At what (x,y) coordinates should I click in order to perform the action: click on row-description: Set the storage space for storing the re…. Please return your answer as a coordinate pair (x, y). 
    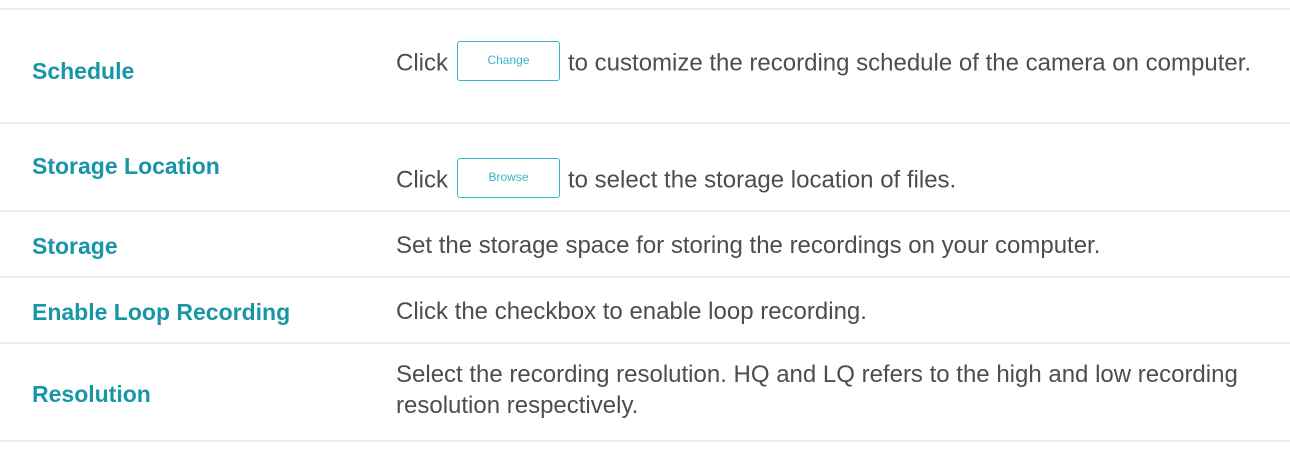
    Looking at the image, I should click on (748, 245).